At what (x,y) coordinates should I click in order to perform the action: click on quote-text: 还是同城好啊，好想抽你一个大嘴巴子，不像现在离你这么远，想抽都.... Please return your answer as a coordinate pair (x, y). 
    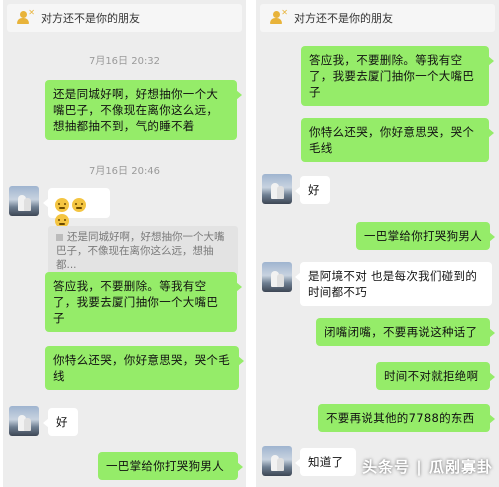
    Looking at the image, I should click on (140, 251).